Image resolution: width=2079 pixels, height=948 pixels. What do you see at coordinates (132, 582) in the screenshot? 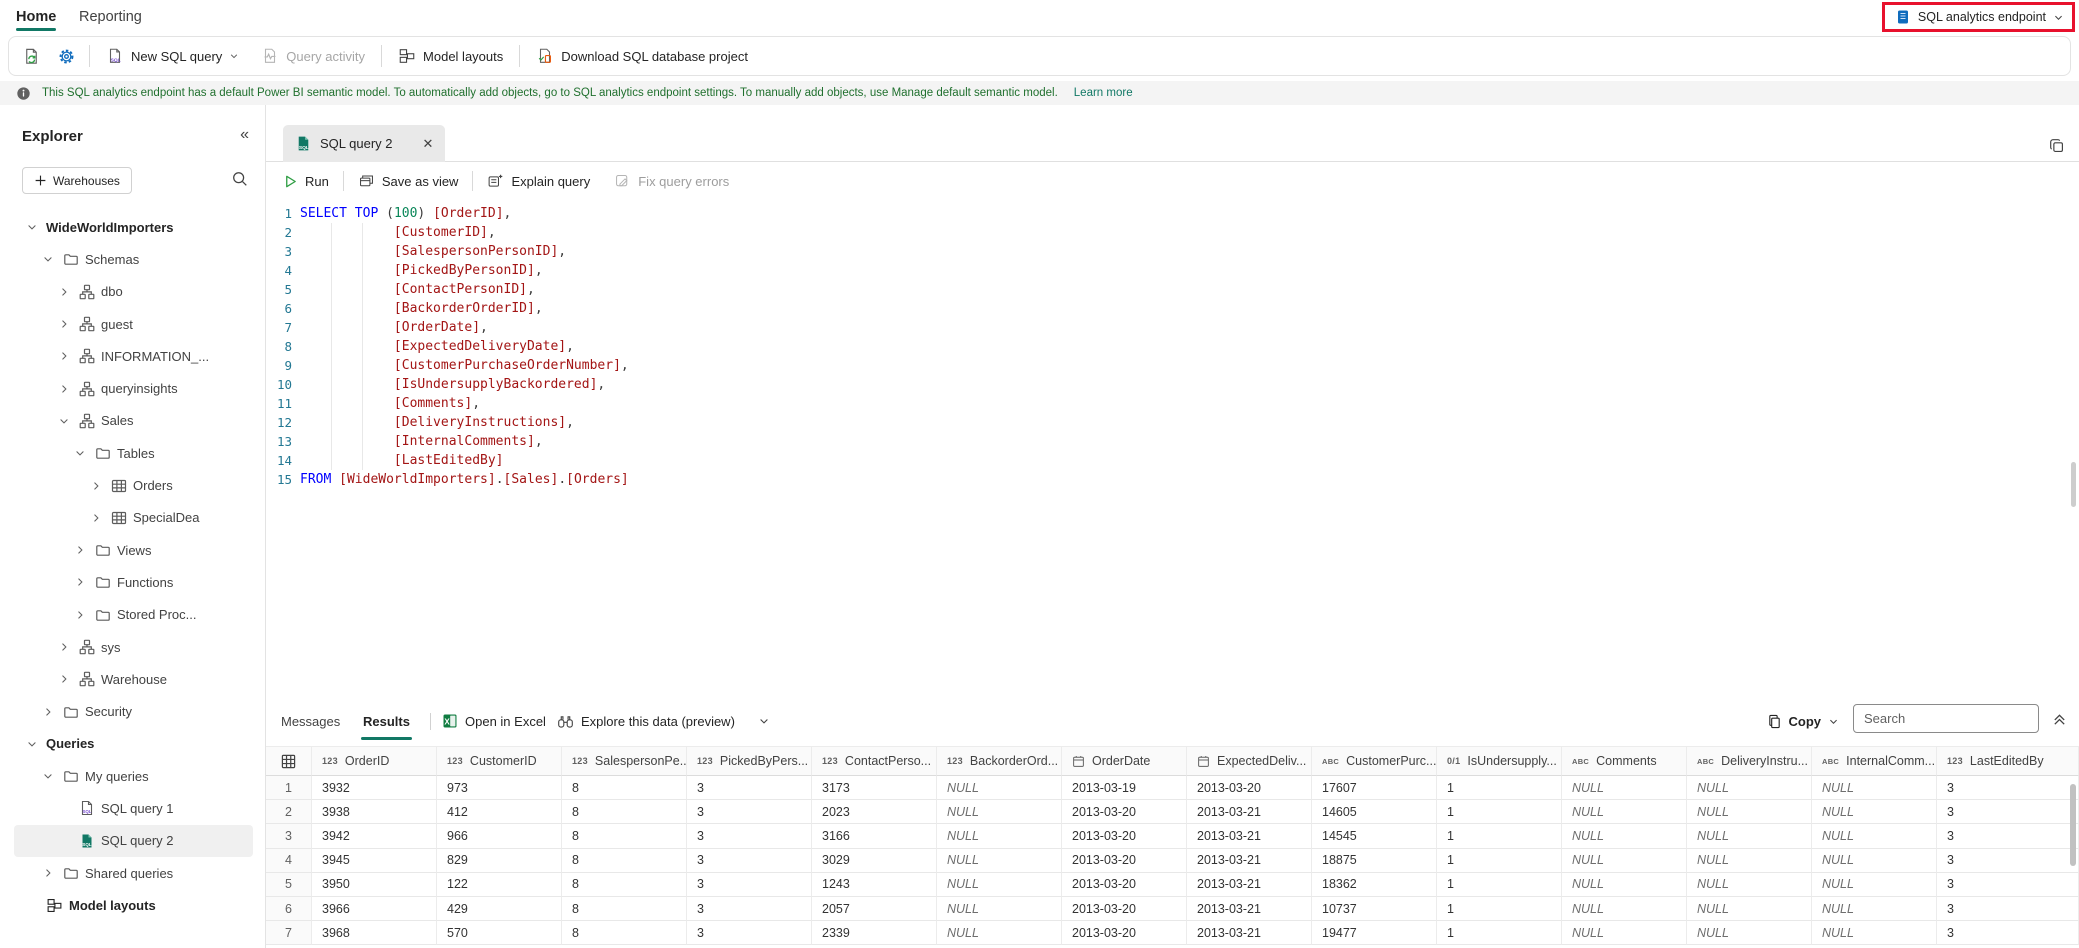
I see `tree-item-functions: Functions` at bounding box center [132, 582].